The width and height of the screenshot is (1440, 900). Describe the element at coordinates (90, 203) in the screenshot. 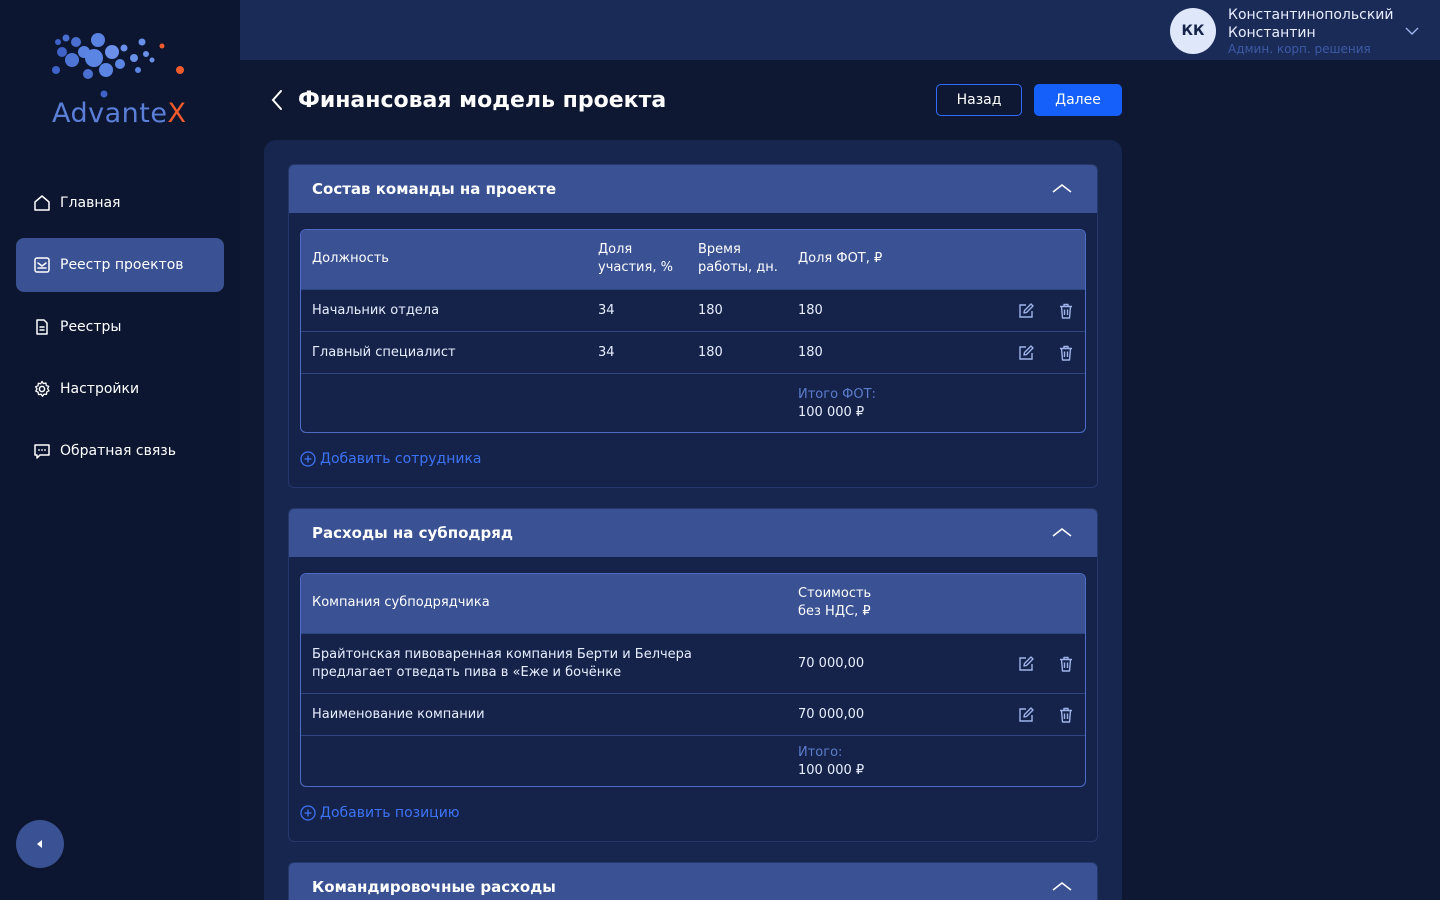

I see `sidebar-item-label: Главная` at that location.